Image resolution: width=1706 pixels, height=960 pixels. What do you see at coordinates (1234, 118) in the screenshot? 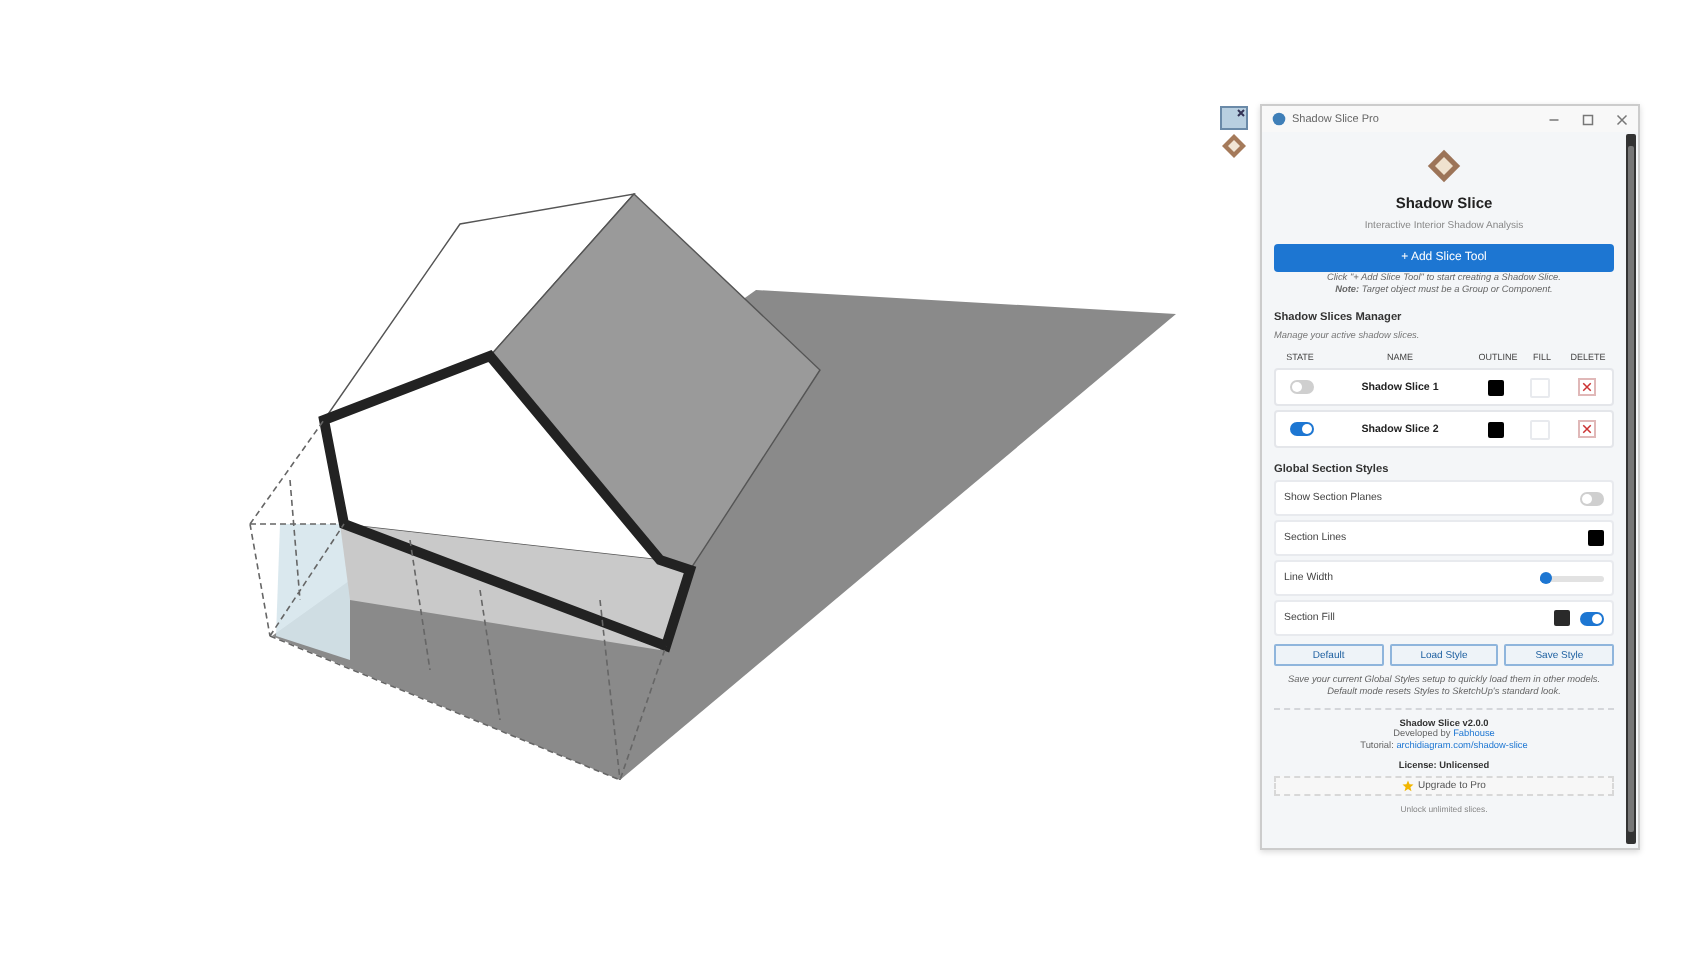
I see `window-icon` at bounding box center [1234, 118].